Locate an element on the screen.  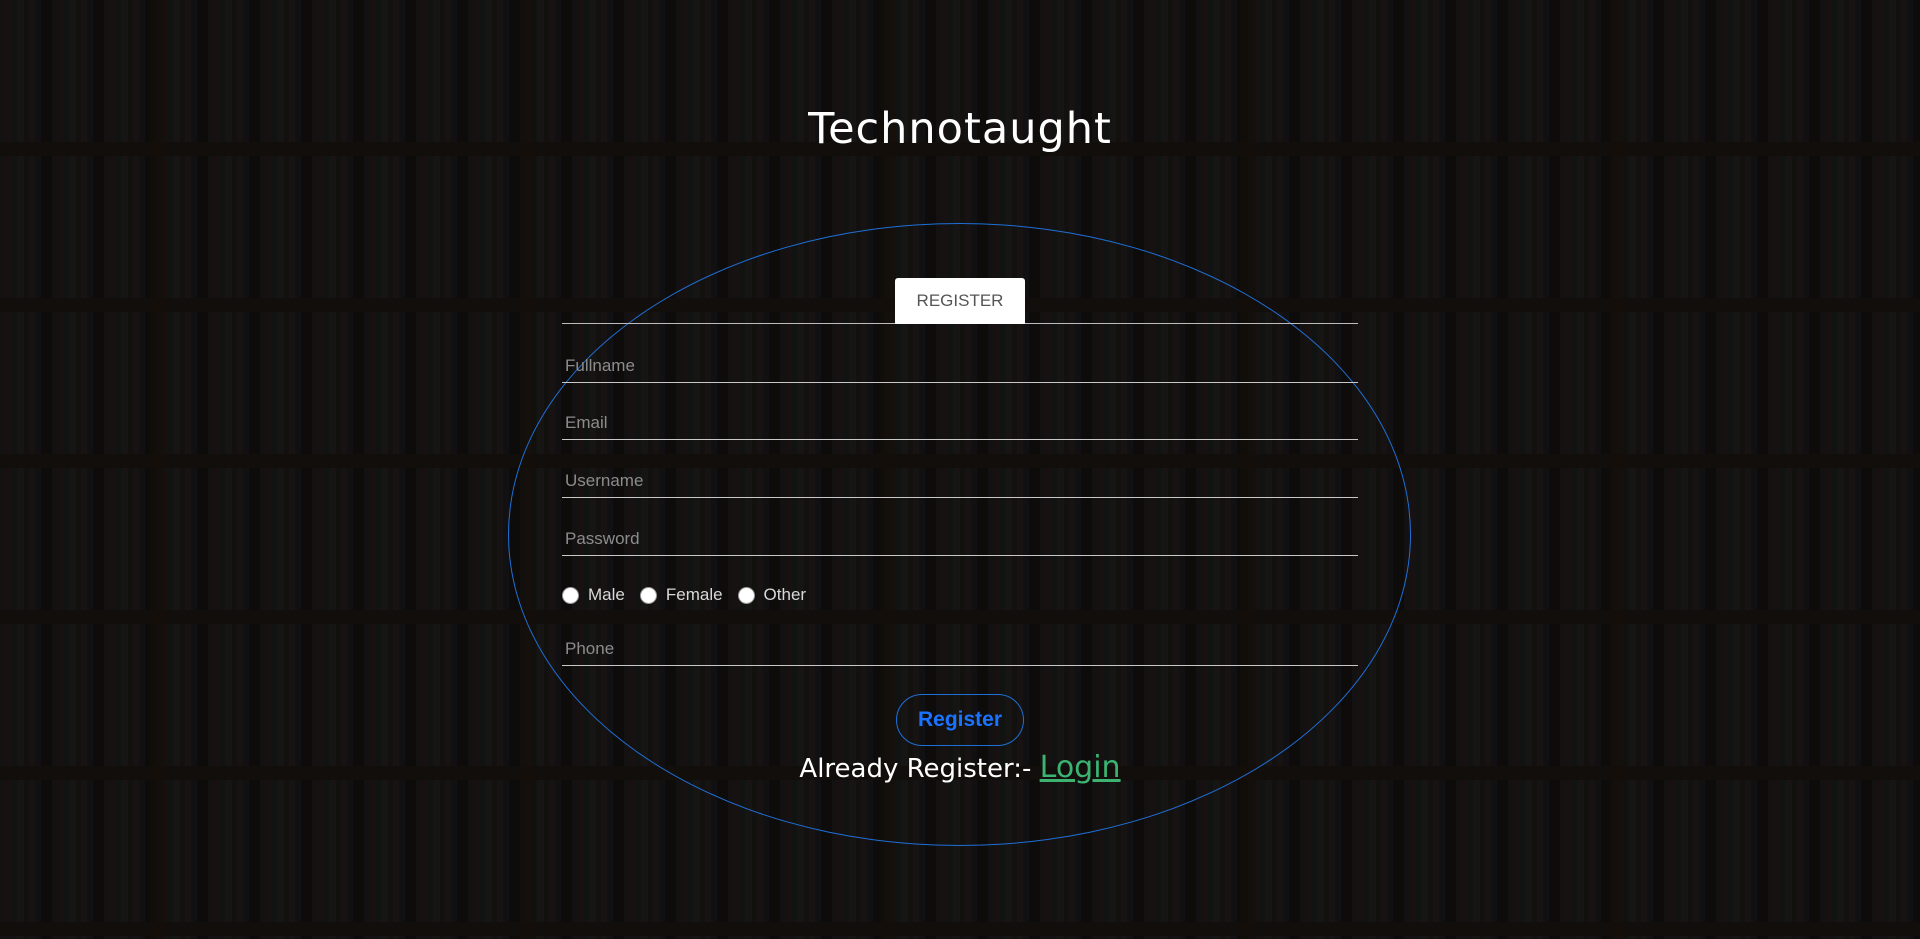
gender-label-female: Female is located at coordinates (694, 594).